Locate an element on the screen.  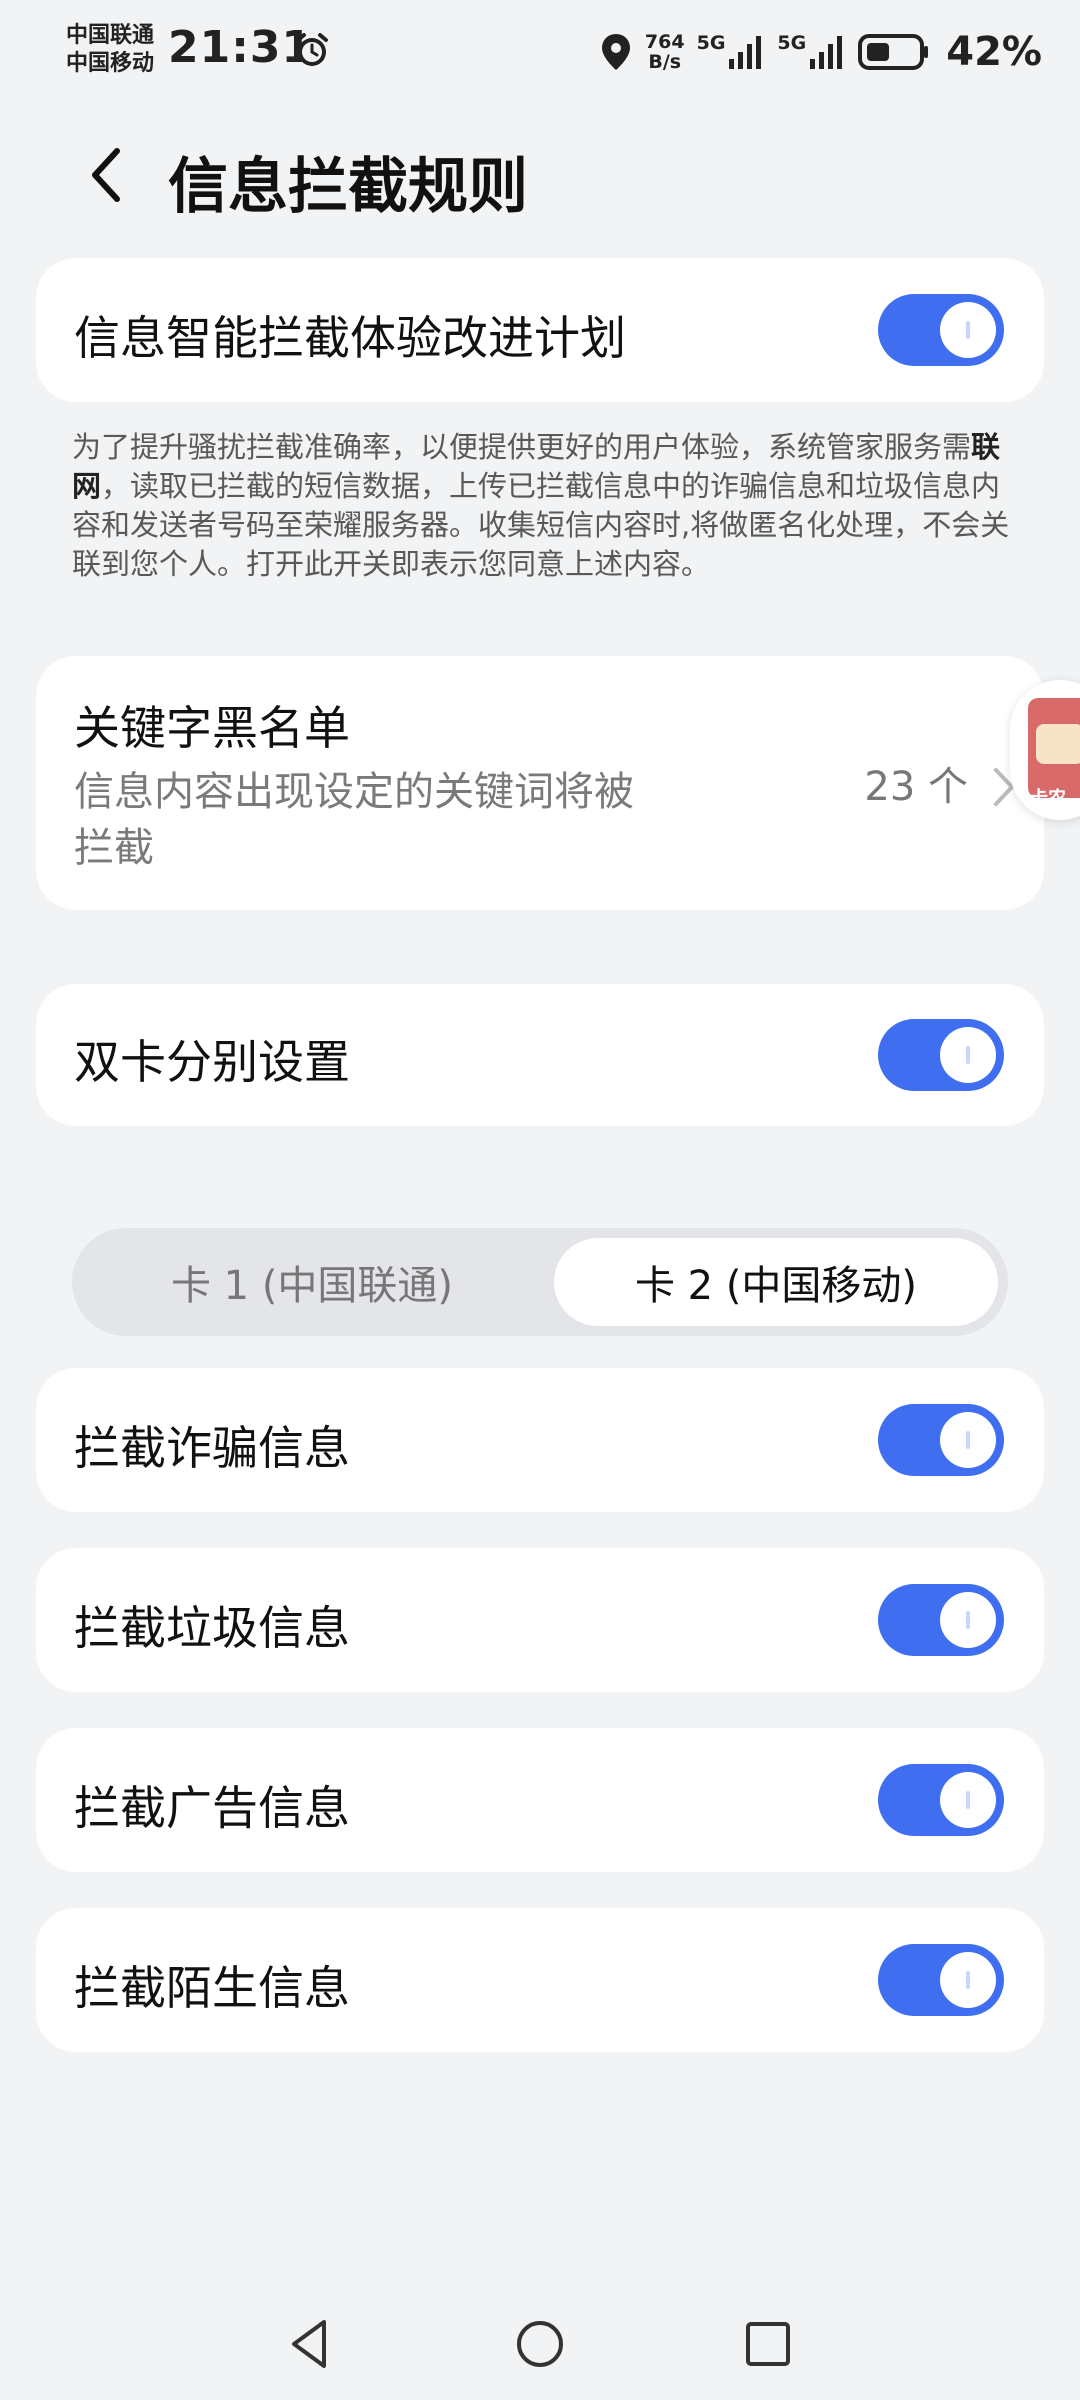
improvement-plan-label: 信息智能拦截体验改进计划 is located at coordinates (350, 338).